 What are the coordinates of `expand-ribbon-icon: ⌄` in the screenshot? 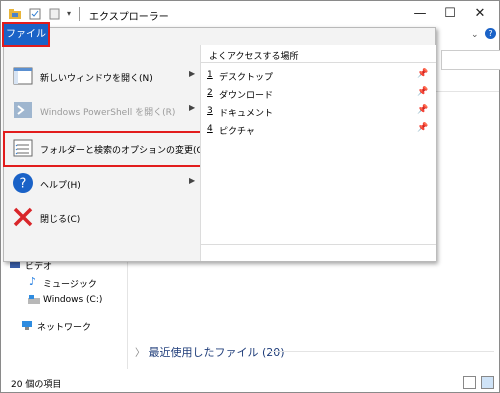 It's located at (475, 35).